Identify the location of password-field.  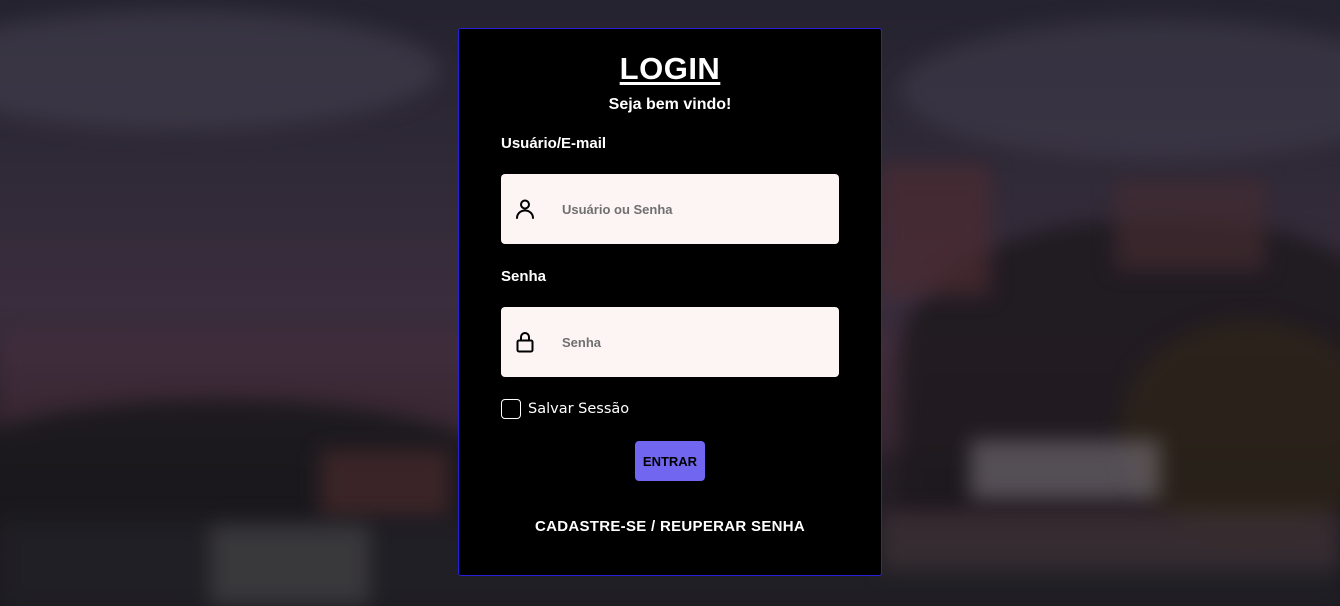
(670, 342).